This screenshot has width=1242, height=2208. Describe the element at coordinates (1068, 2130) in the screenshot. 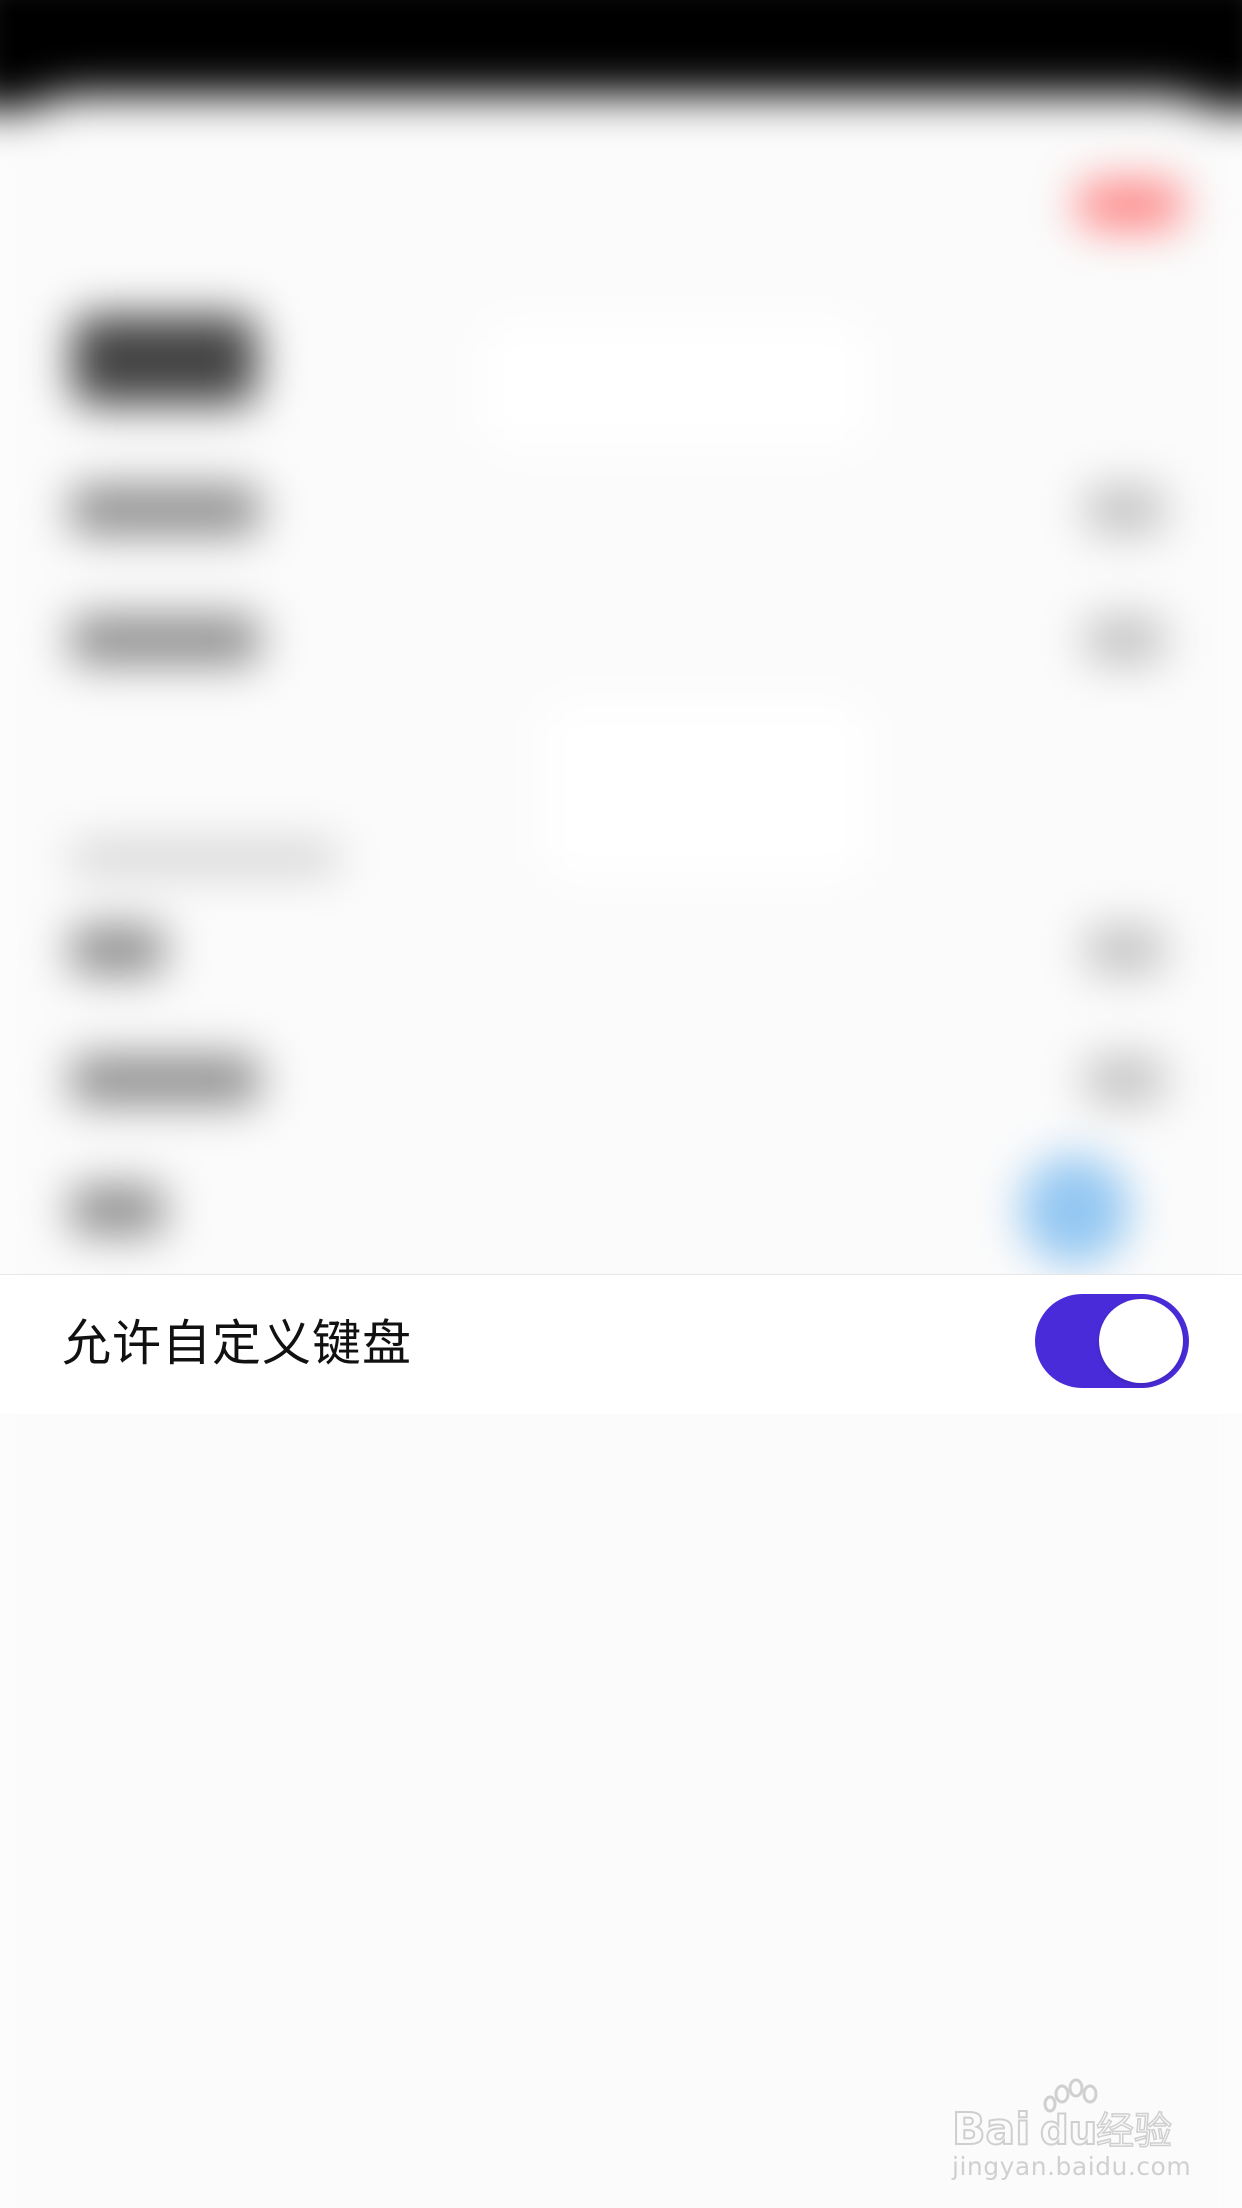

I see `svg-text: du` at that location.